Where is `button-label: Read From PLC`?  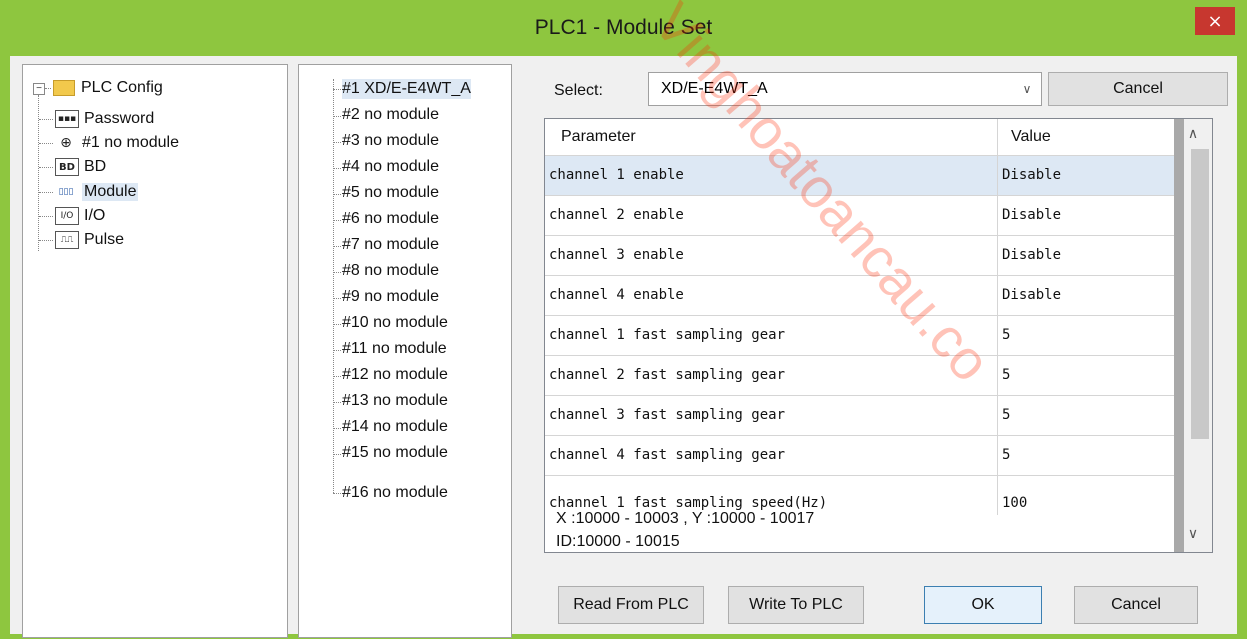
button-label: Read From PLC is located at coordinates (631, 604).